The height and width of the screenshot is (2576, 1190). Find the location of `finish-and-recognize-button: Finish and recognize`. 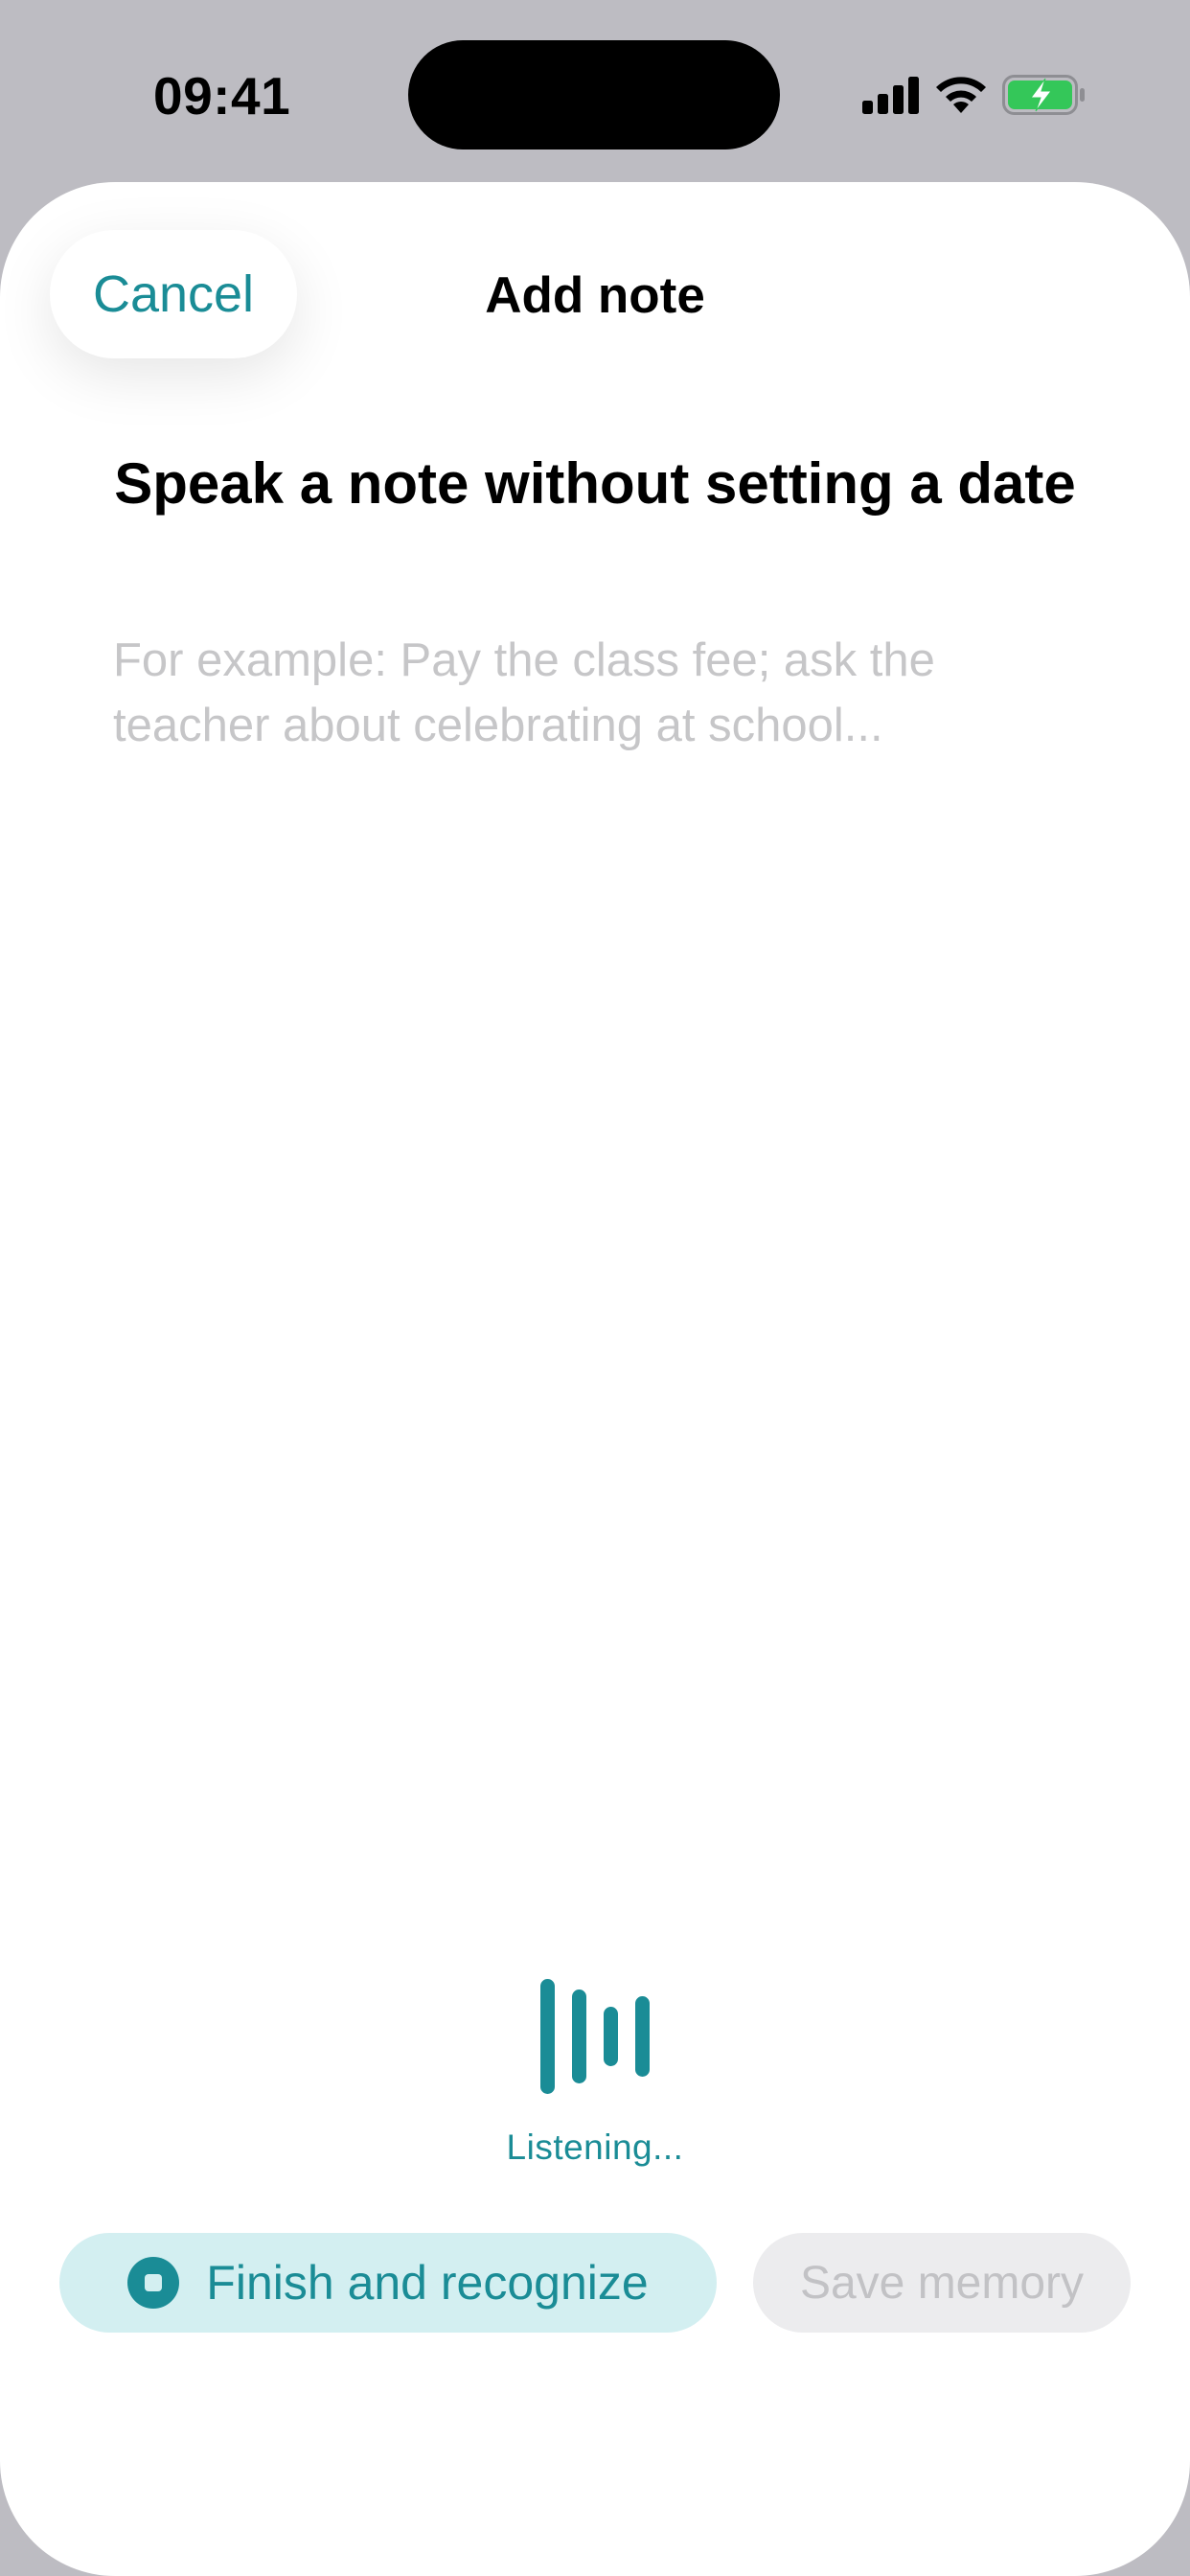

finish-and-recognize-button: Finish and recognize is located at coordinates (388, 2283).